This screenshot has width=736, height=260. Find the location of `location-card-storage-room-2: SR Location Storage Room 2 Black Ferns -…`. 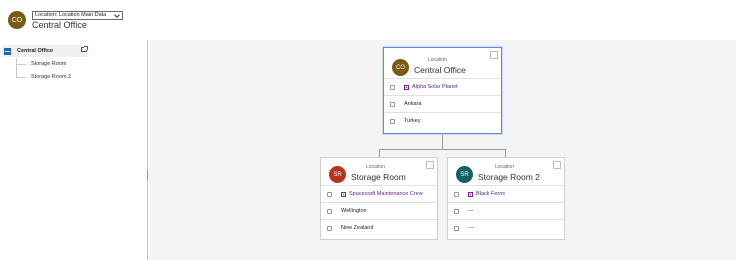

location-card-storage-room-2: SR Location Storage Room 2 Black Ferns -… is located at coordinates (506, 198).